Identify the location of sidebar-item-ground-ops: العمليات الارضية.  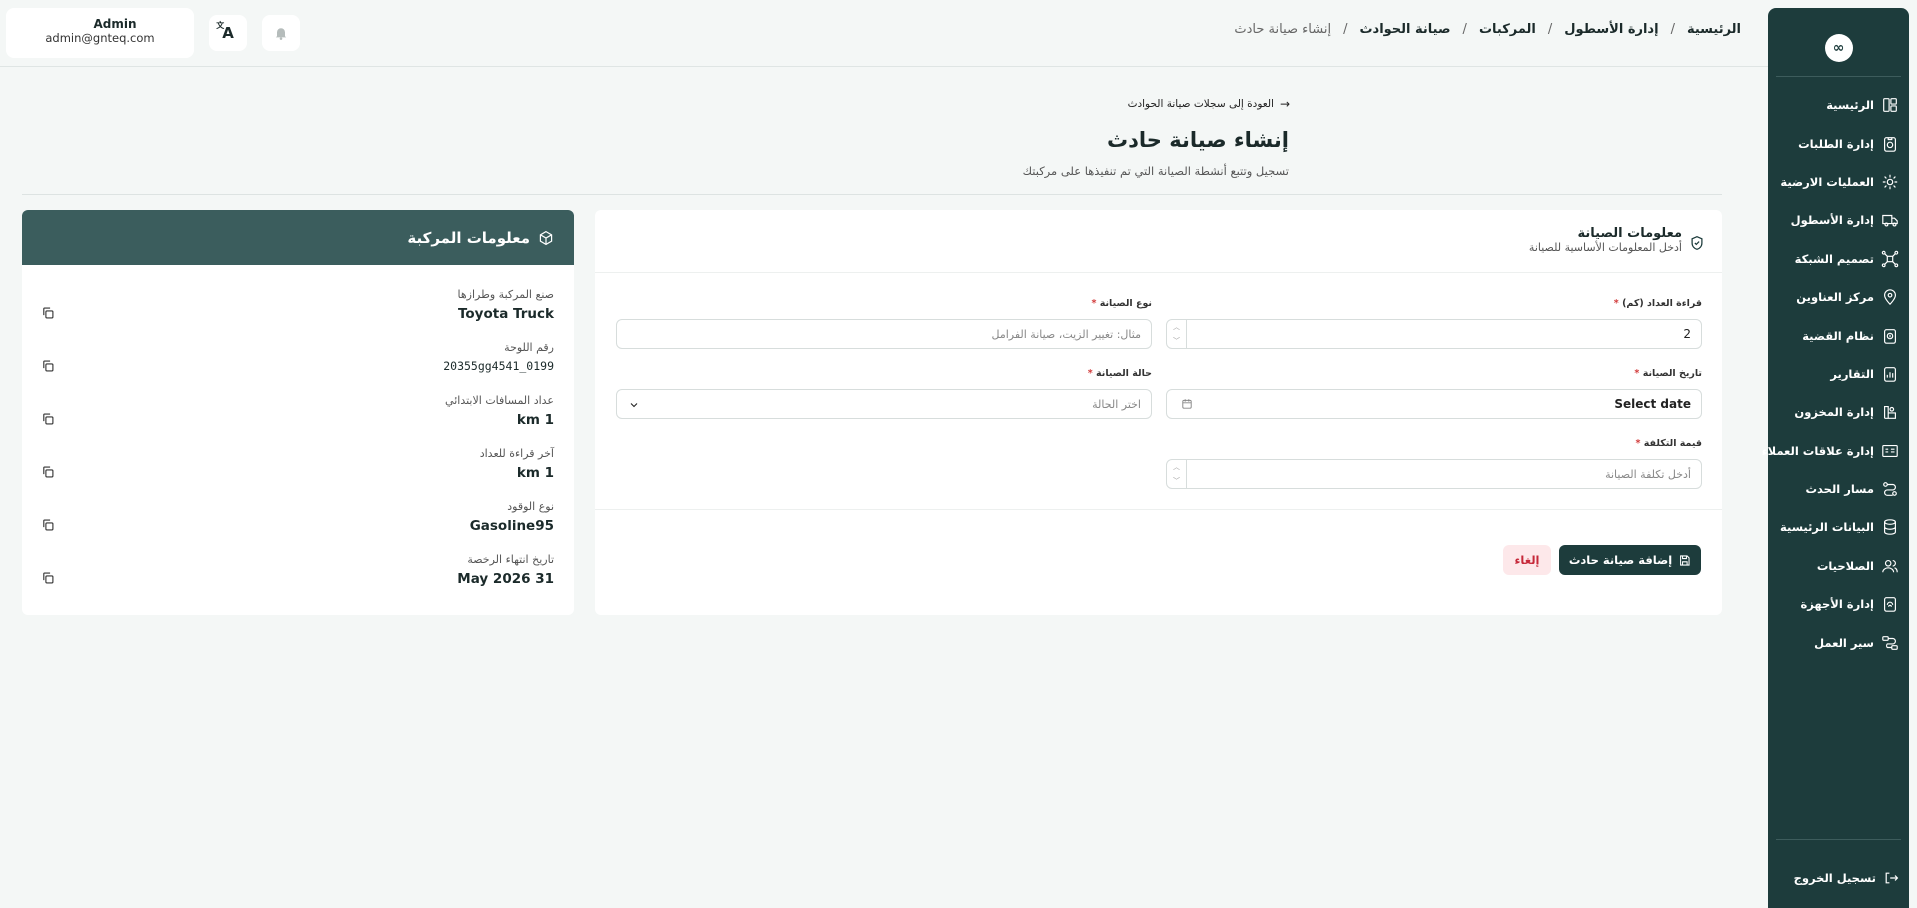
(1836, 182).